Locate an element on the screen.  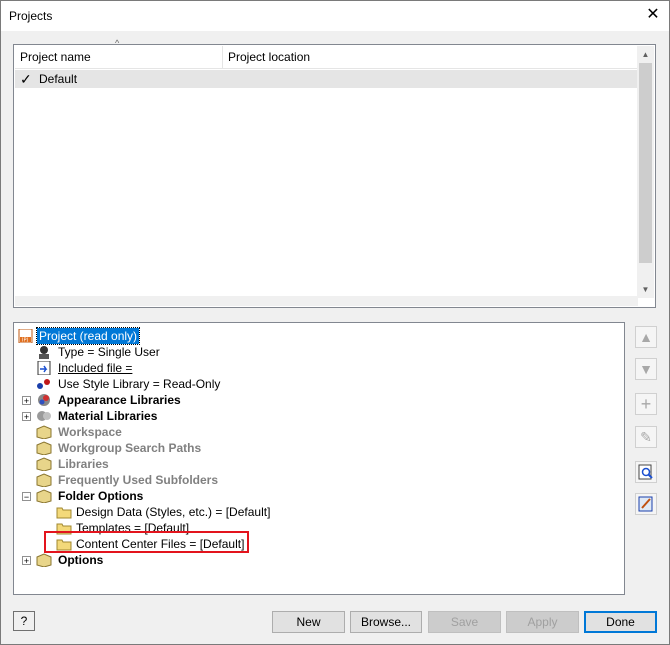
tree-root-label: Project (read only) is located at coordinates (88, 336).